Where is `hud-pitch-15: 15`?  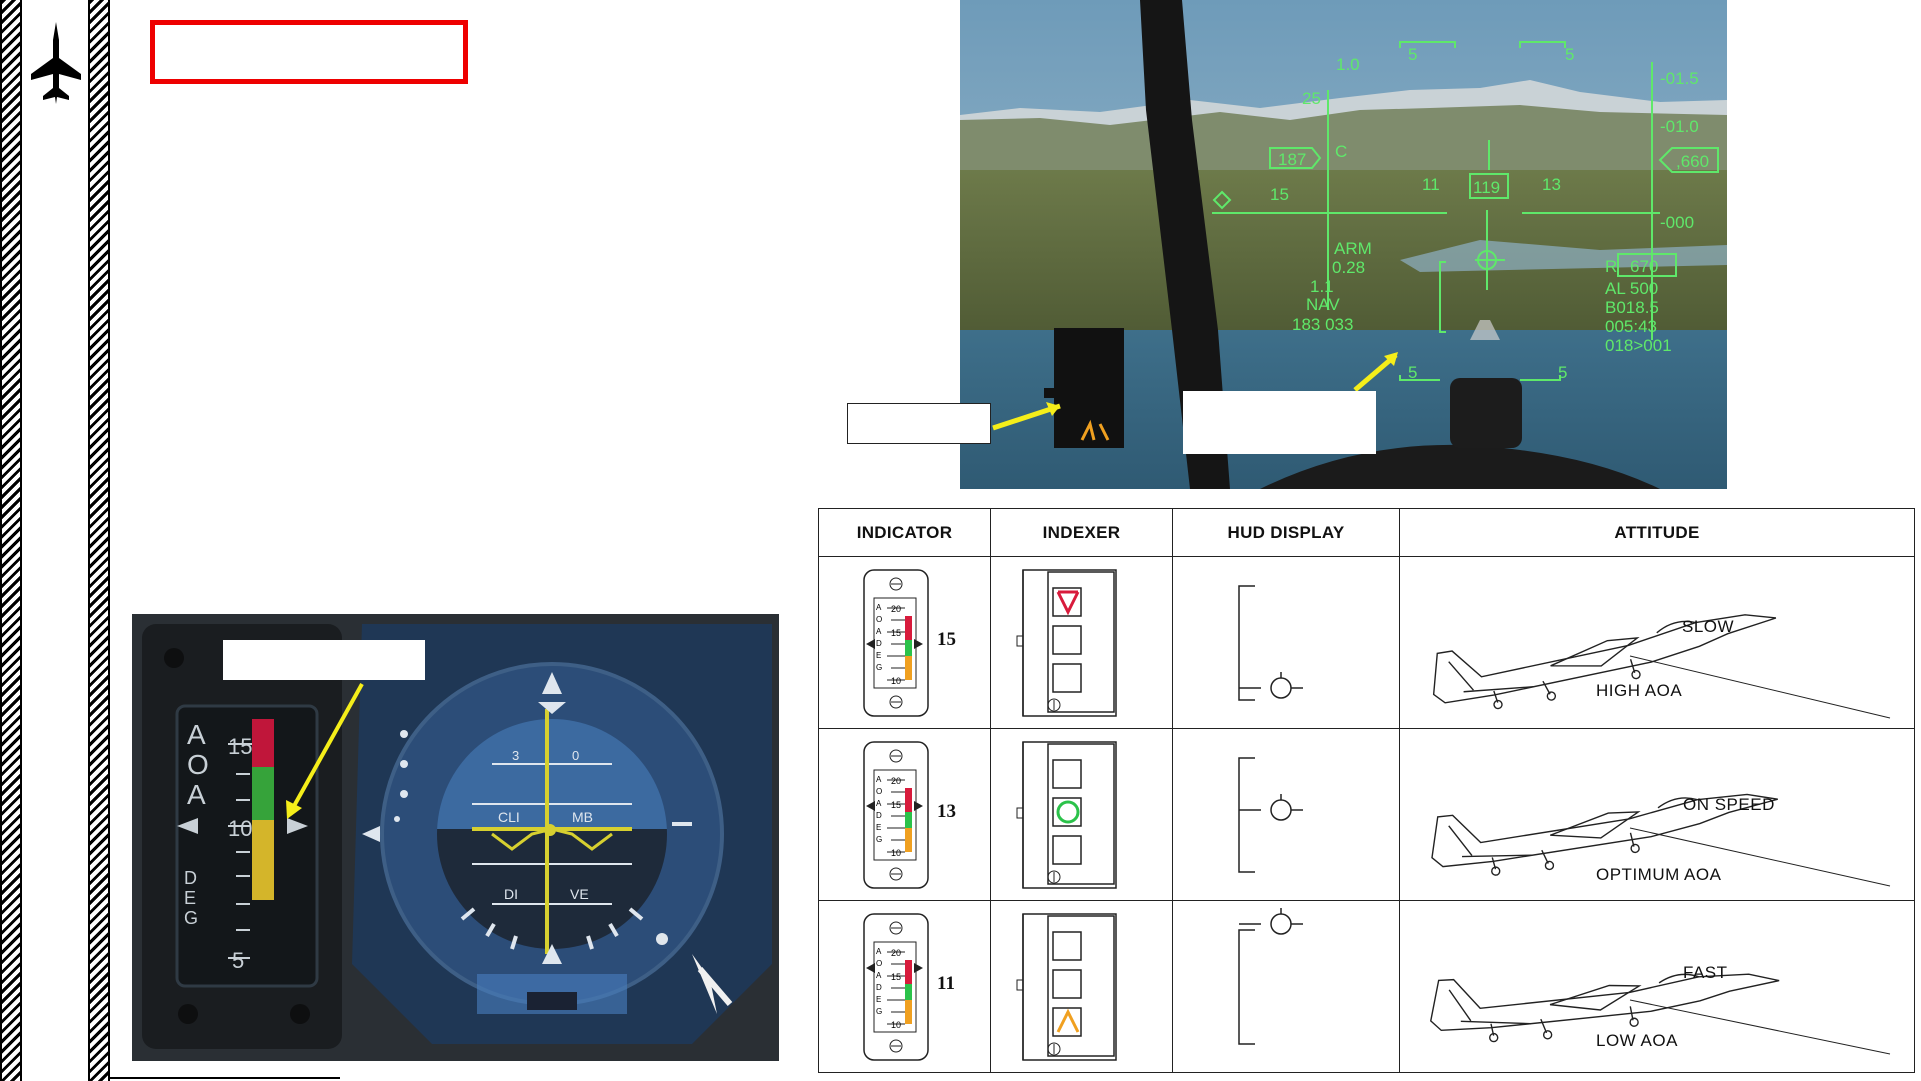 hud-pitch-15: 15 is located at coordinates (1279, 194).